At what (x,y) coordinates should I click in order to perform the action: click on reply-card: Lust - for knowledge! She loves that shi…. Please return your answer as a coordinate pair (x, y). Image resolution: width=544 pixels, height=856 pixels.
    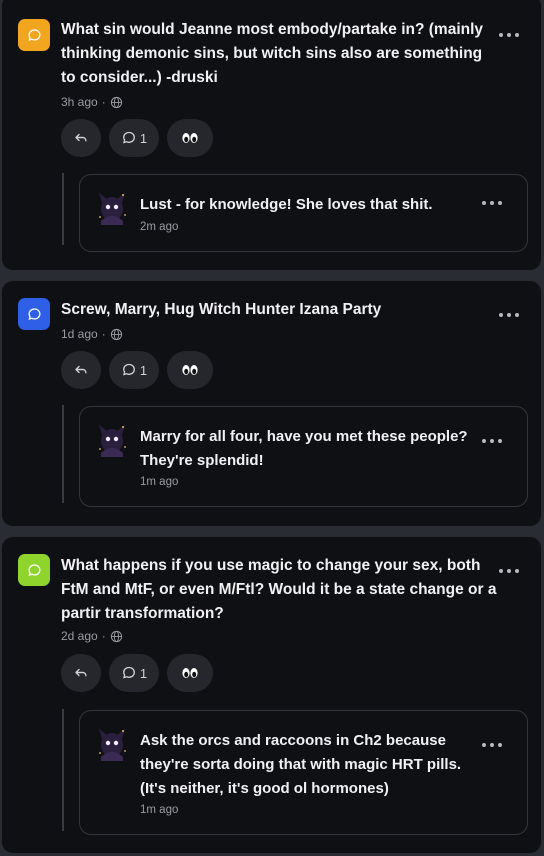
    Looking at the image, I should click on (303, 213).